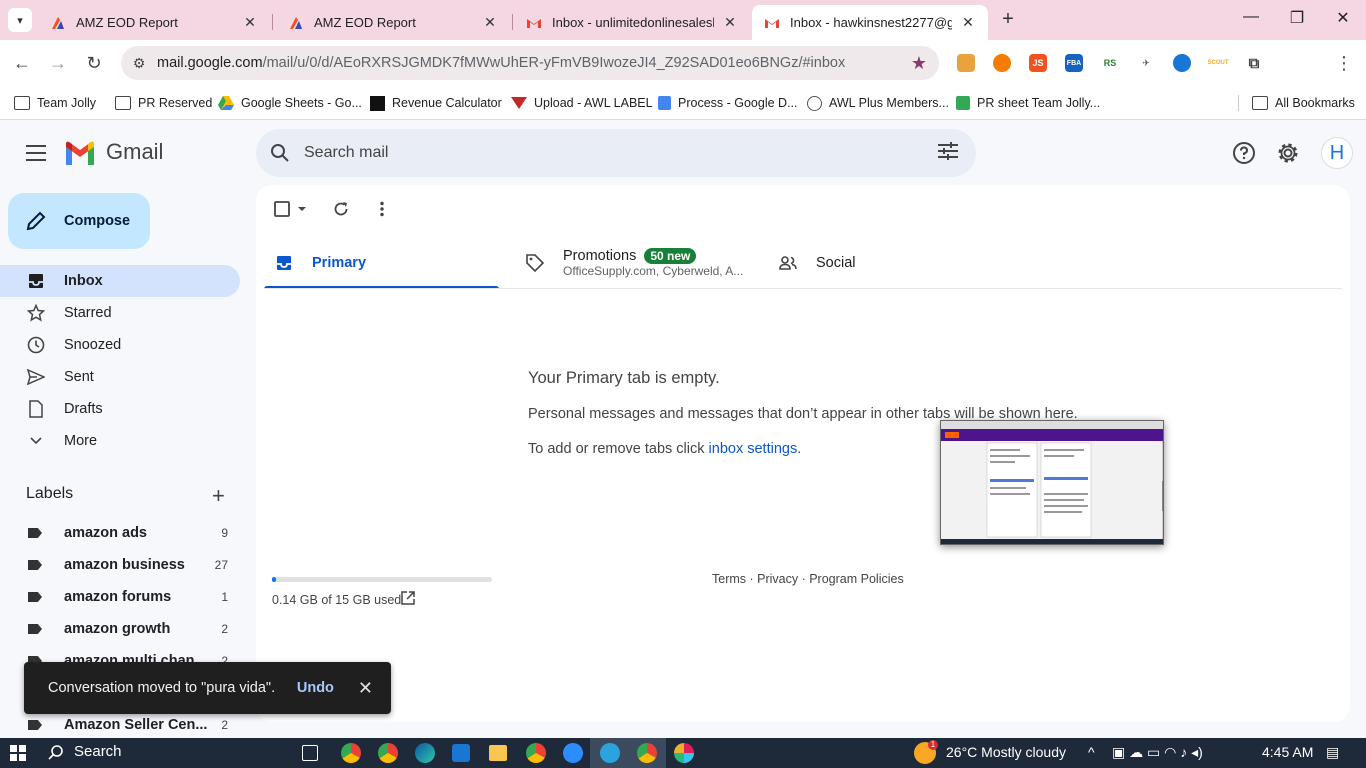 This screenshot has width=1366, height=768. I want to click on extensions-puzzle-icon: ⧉, so click(1254, 63).